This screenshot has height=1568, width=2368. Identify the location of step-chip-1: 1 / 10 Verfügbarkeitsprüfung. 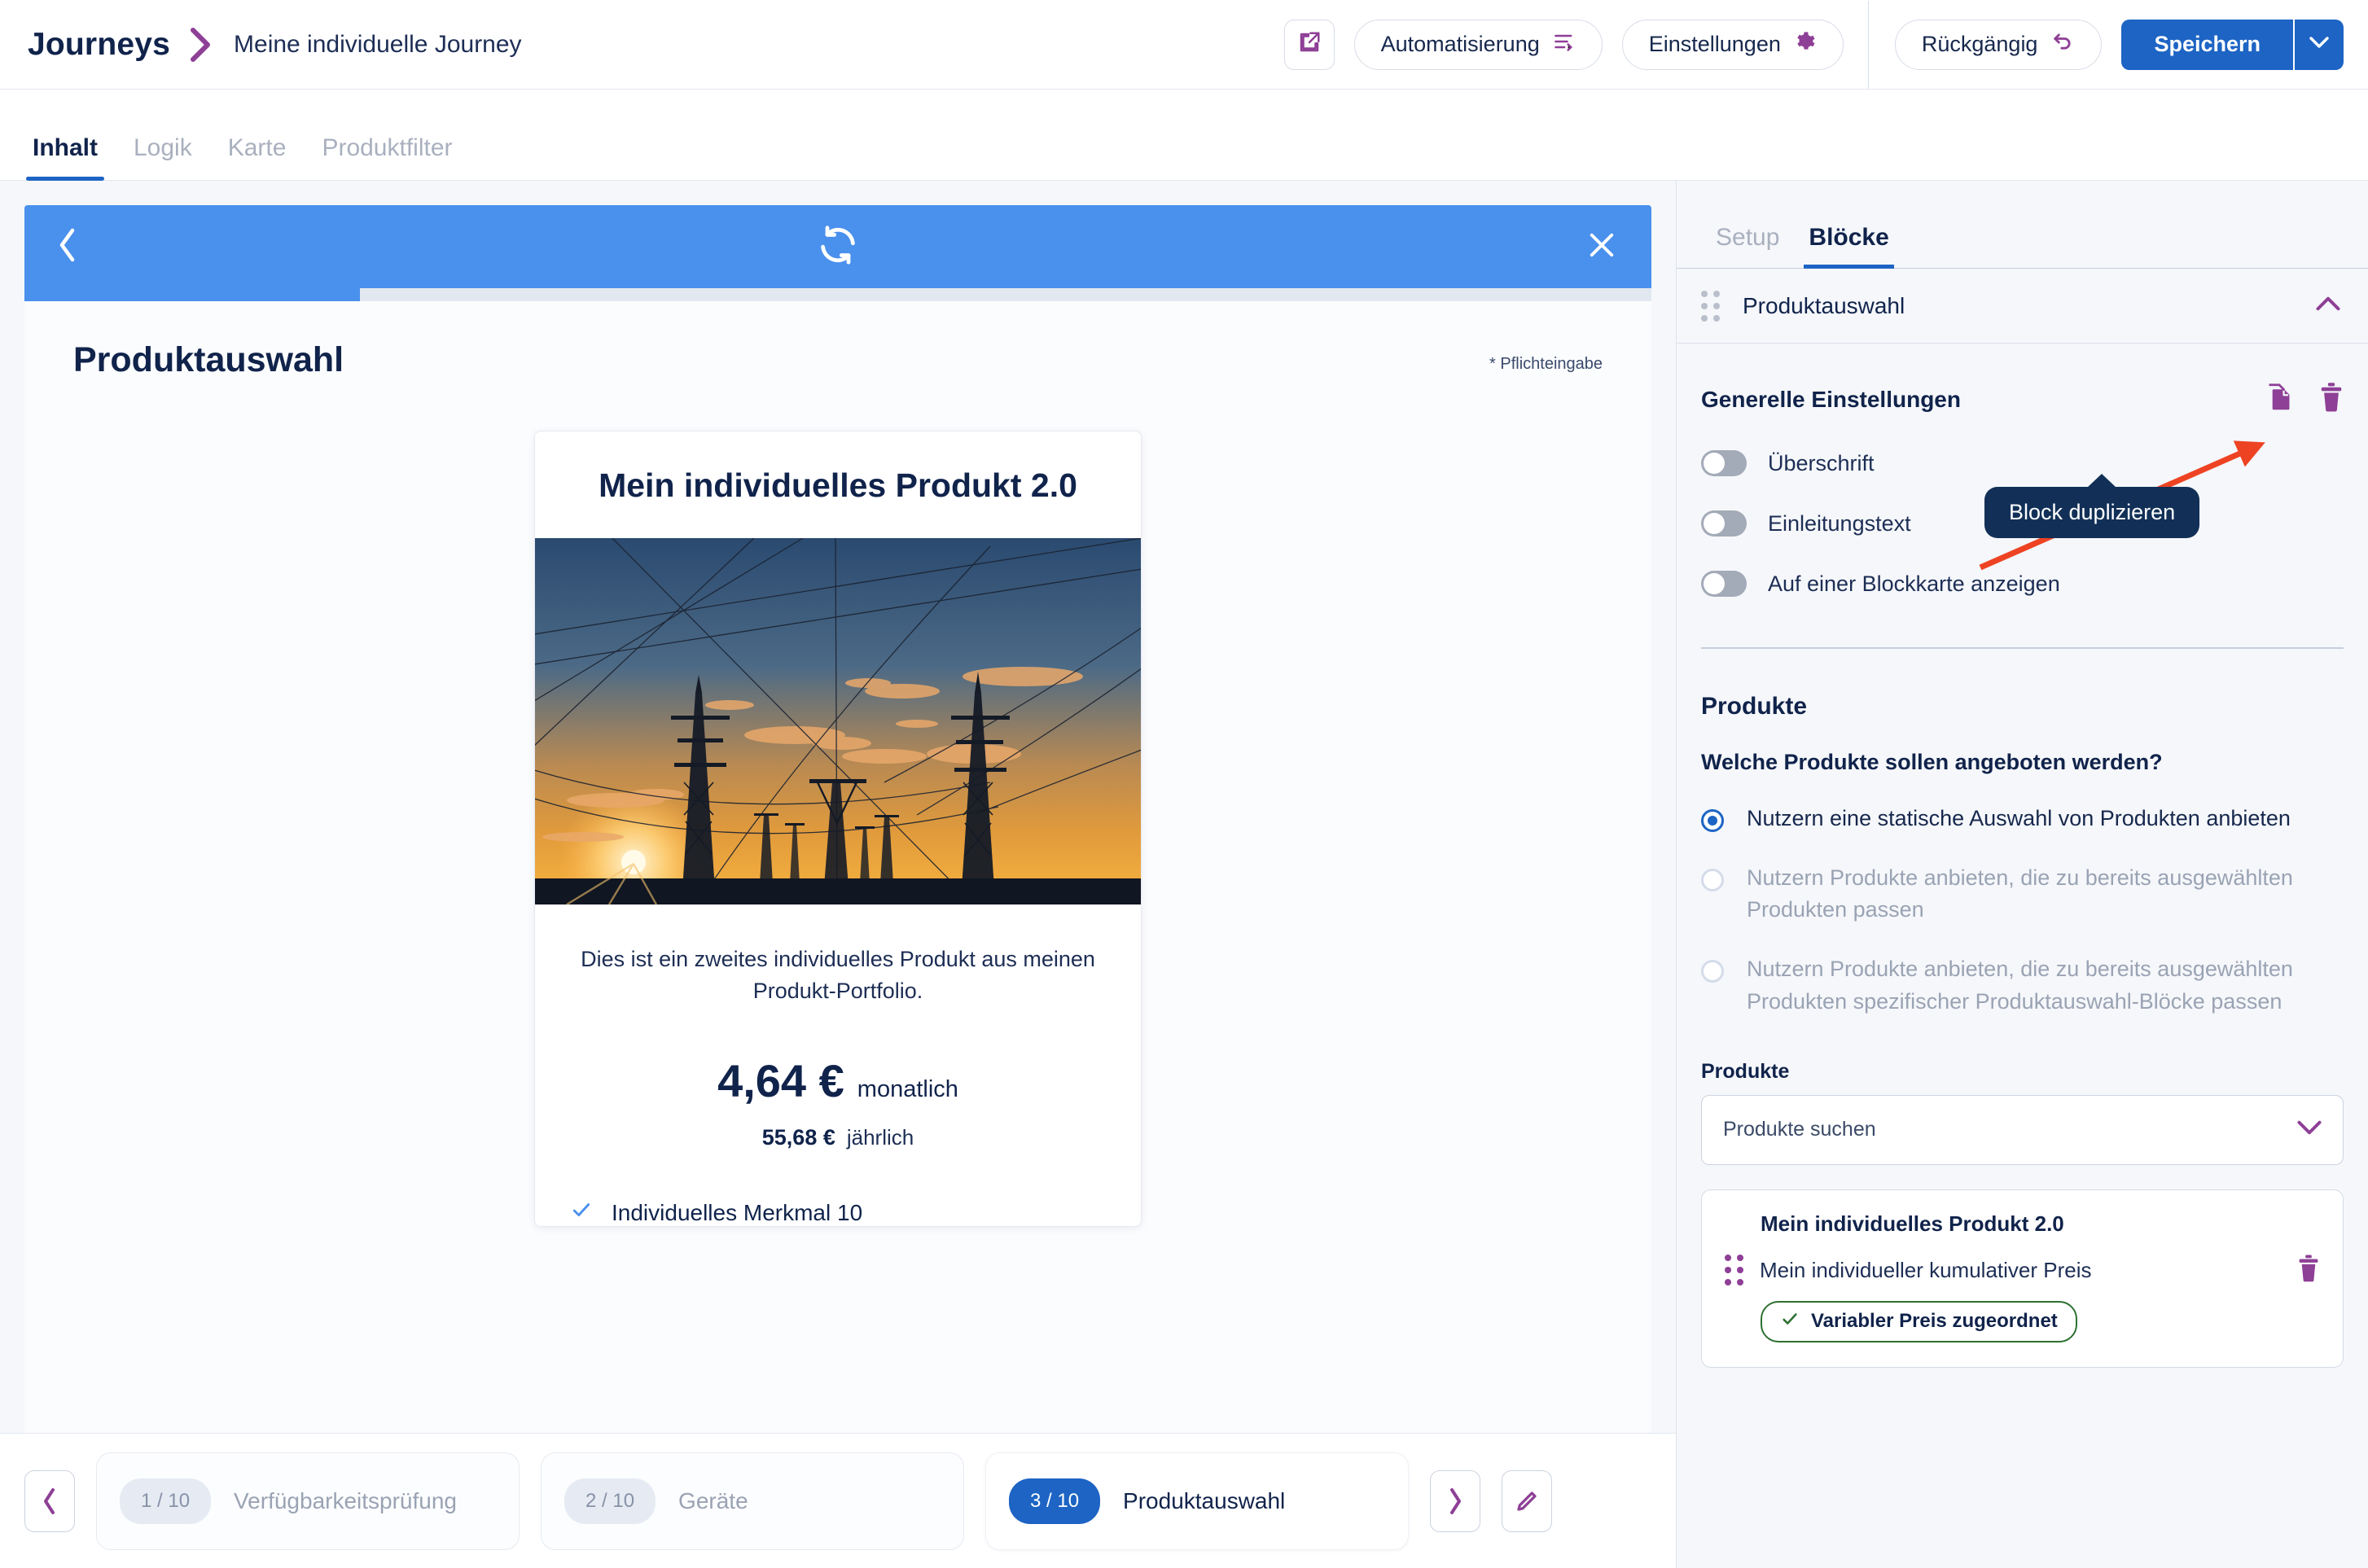
(308, 1501).